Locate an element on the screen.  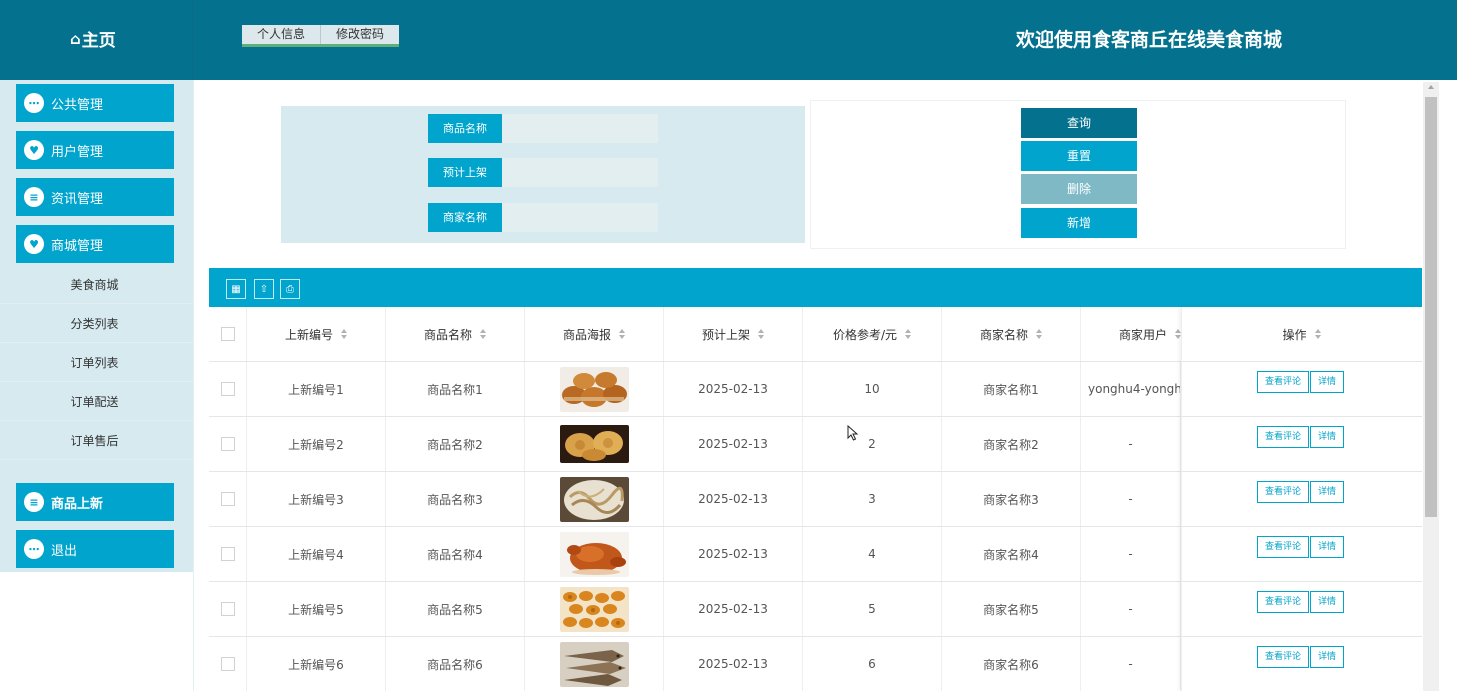
fried-dough-photo is located at coordinates (594, 609).